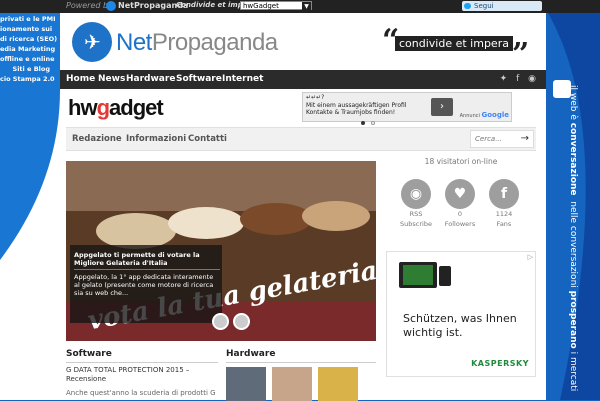  Describe the element at coordinates (500, 363) in the screenshot. I see `kaspersky-logo: KASPERSKY` at that location.